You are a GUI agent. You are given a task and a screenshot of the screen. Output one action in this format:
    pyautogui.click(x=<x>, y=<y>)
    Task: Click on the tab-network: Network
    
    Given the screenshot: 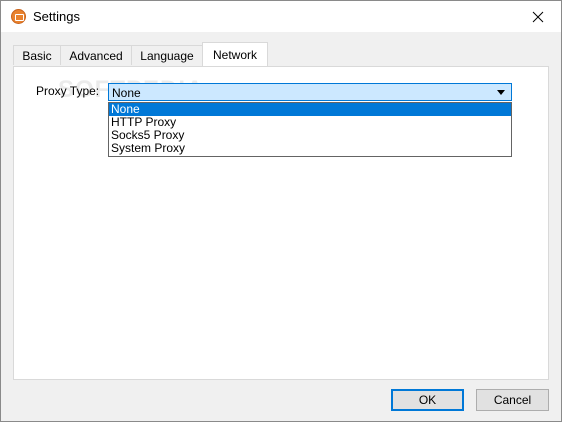 What is the action you would take?
    pyautogui.click(x=235, y=54)
    